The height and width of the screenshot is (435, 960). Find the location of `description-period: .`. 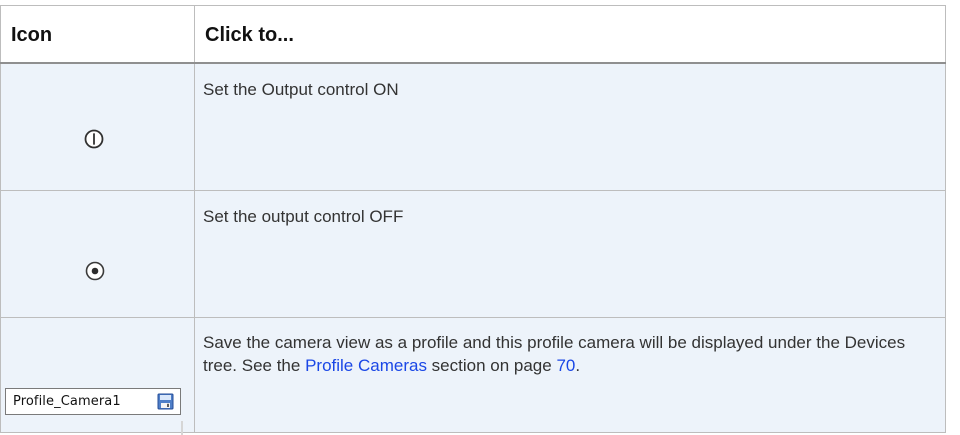

description-period: . is located at coordinates (578, 365).